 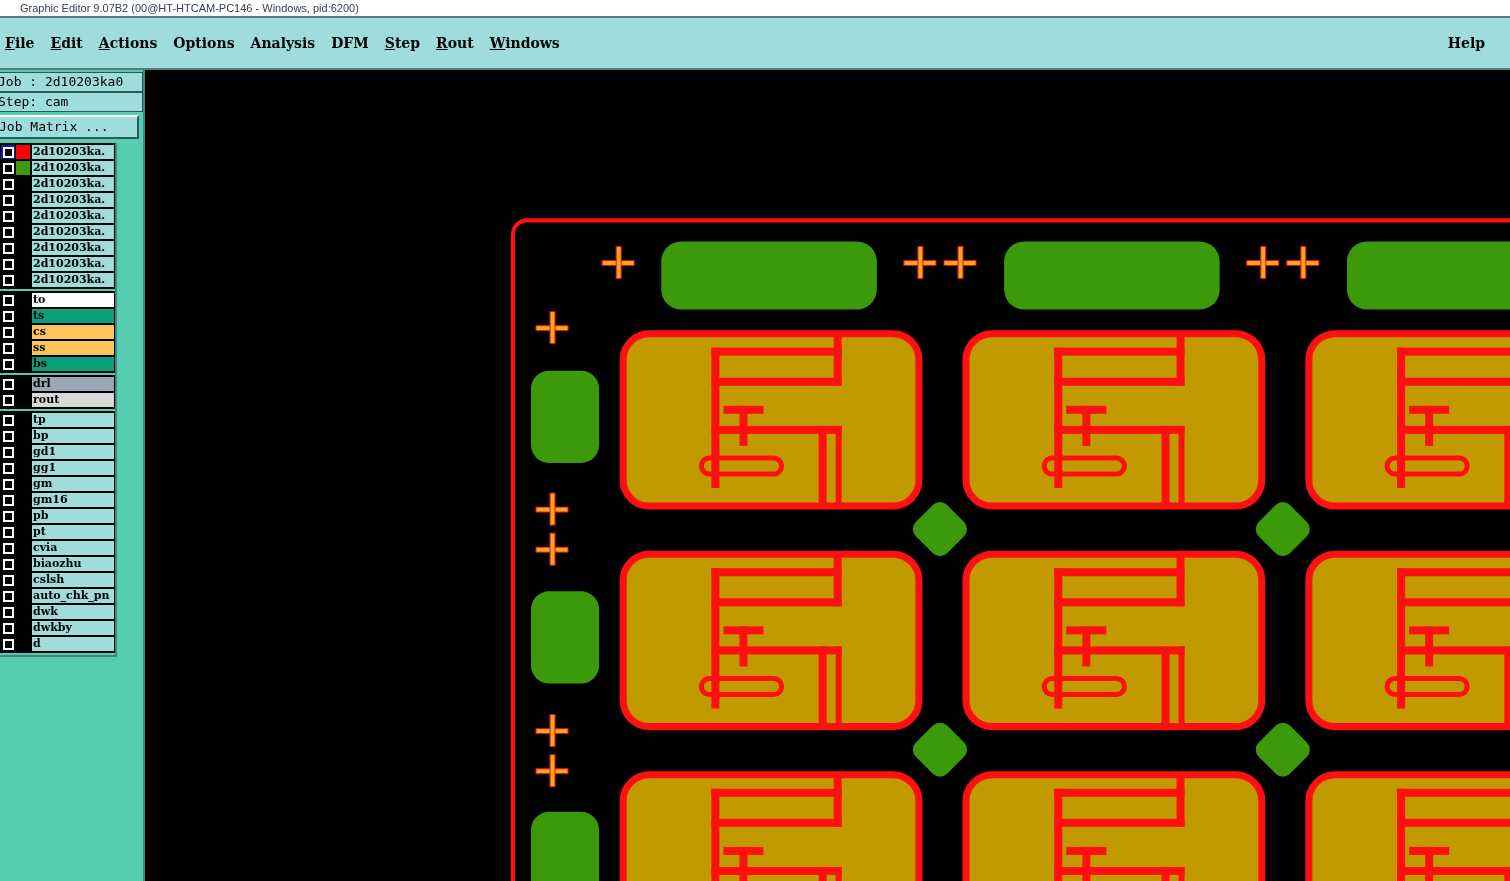 What do you see at coordinates (73, 644) in the screenshot?
I see `layer-name: d` at bounding box center [73, 644].